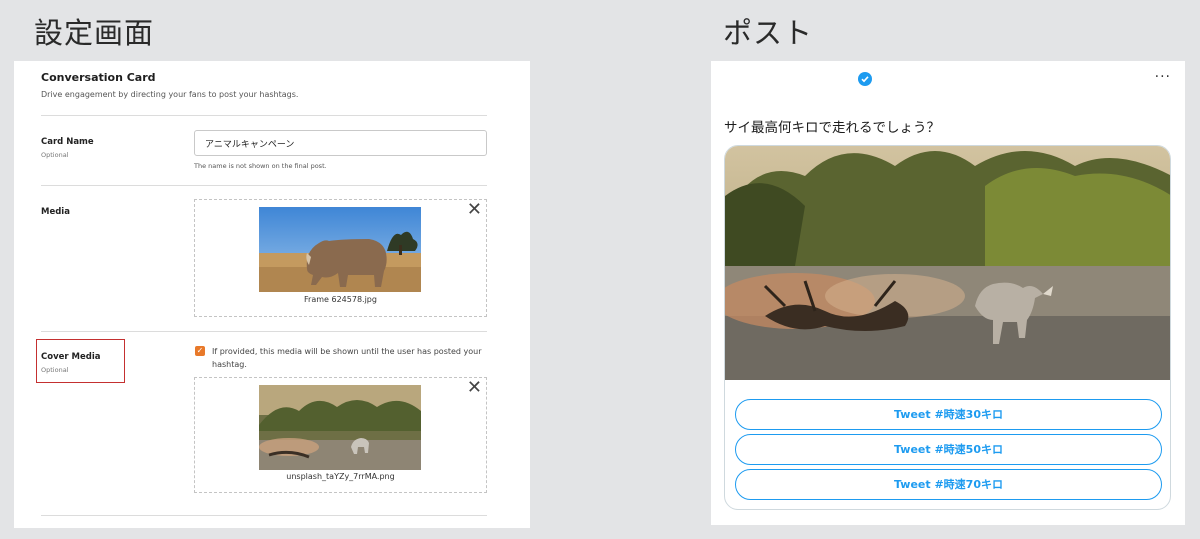 This screenshot has height=539, width=1200. I want to click on cover-media-optional: Optional, so click(55, 370).